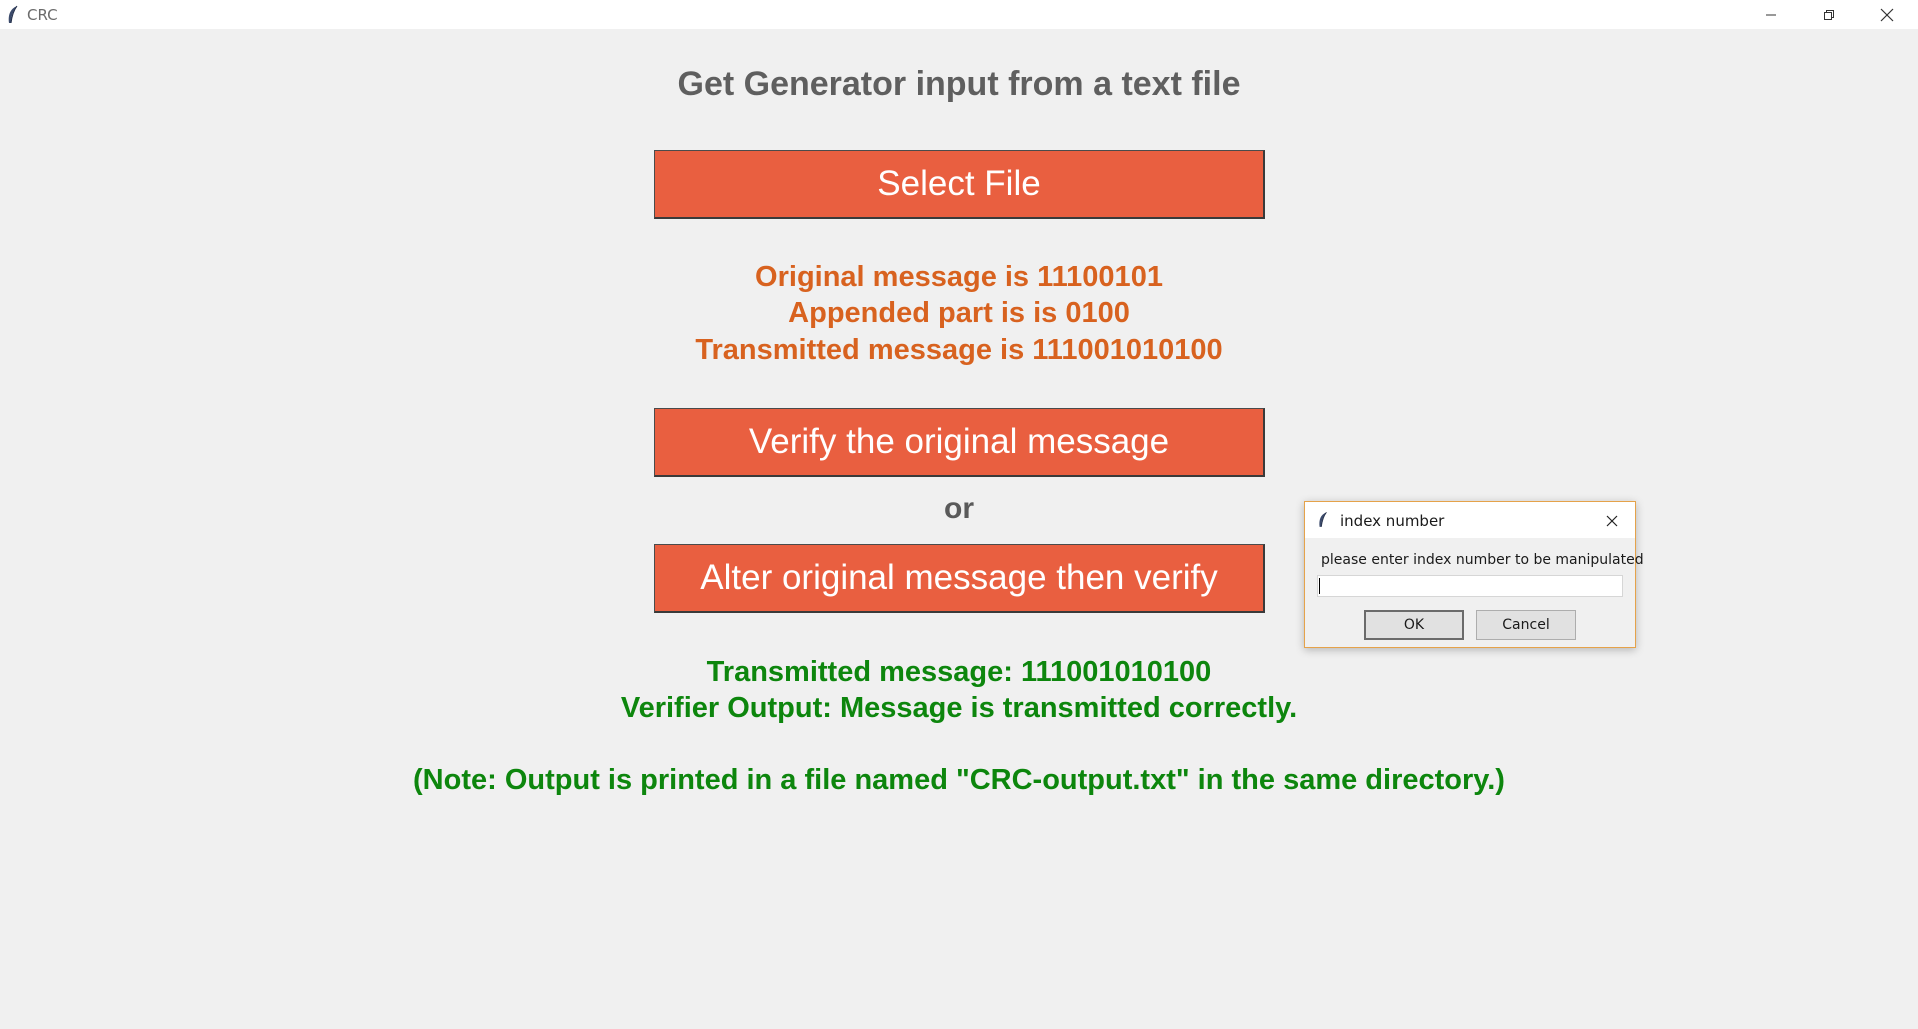 This screenshot has height=1029, width=1918. What do you see at coordinates (1470, 586) in the screenshot?
I see `index-number-input` at bounding box center [1470, 586].